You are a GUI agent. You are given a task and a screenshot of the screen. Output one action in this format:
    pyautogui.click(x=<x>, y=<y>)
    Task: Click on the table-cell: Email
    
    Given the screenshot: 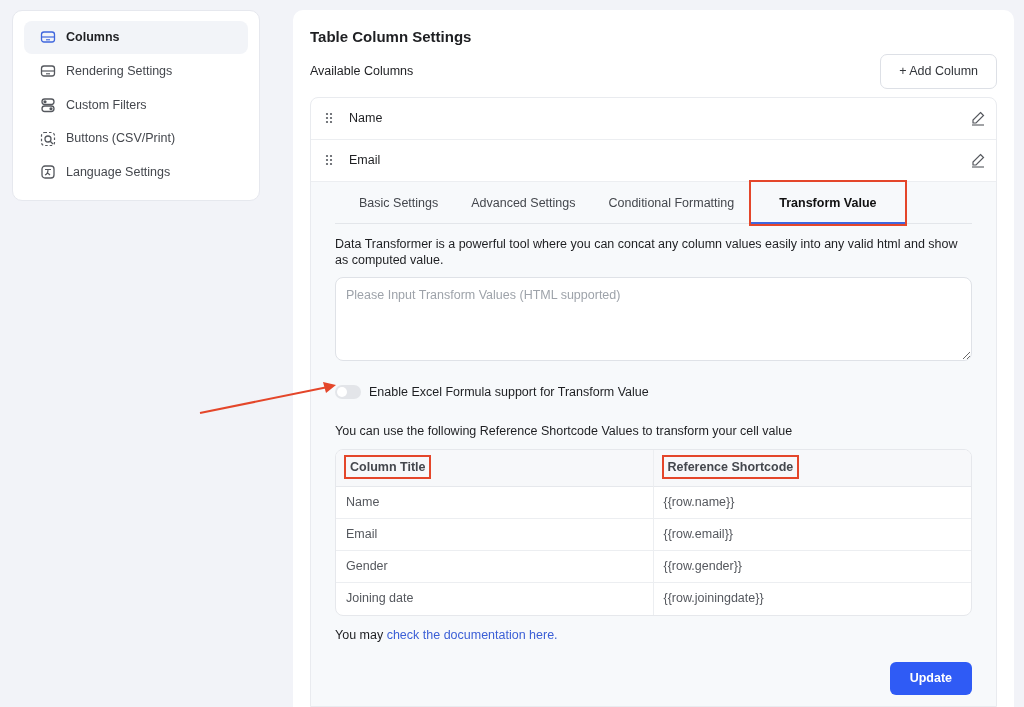 What is the action you would take?
    pyautogui.click(x=495, y=534)
    